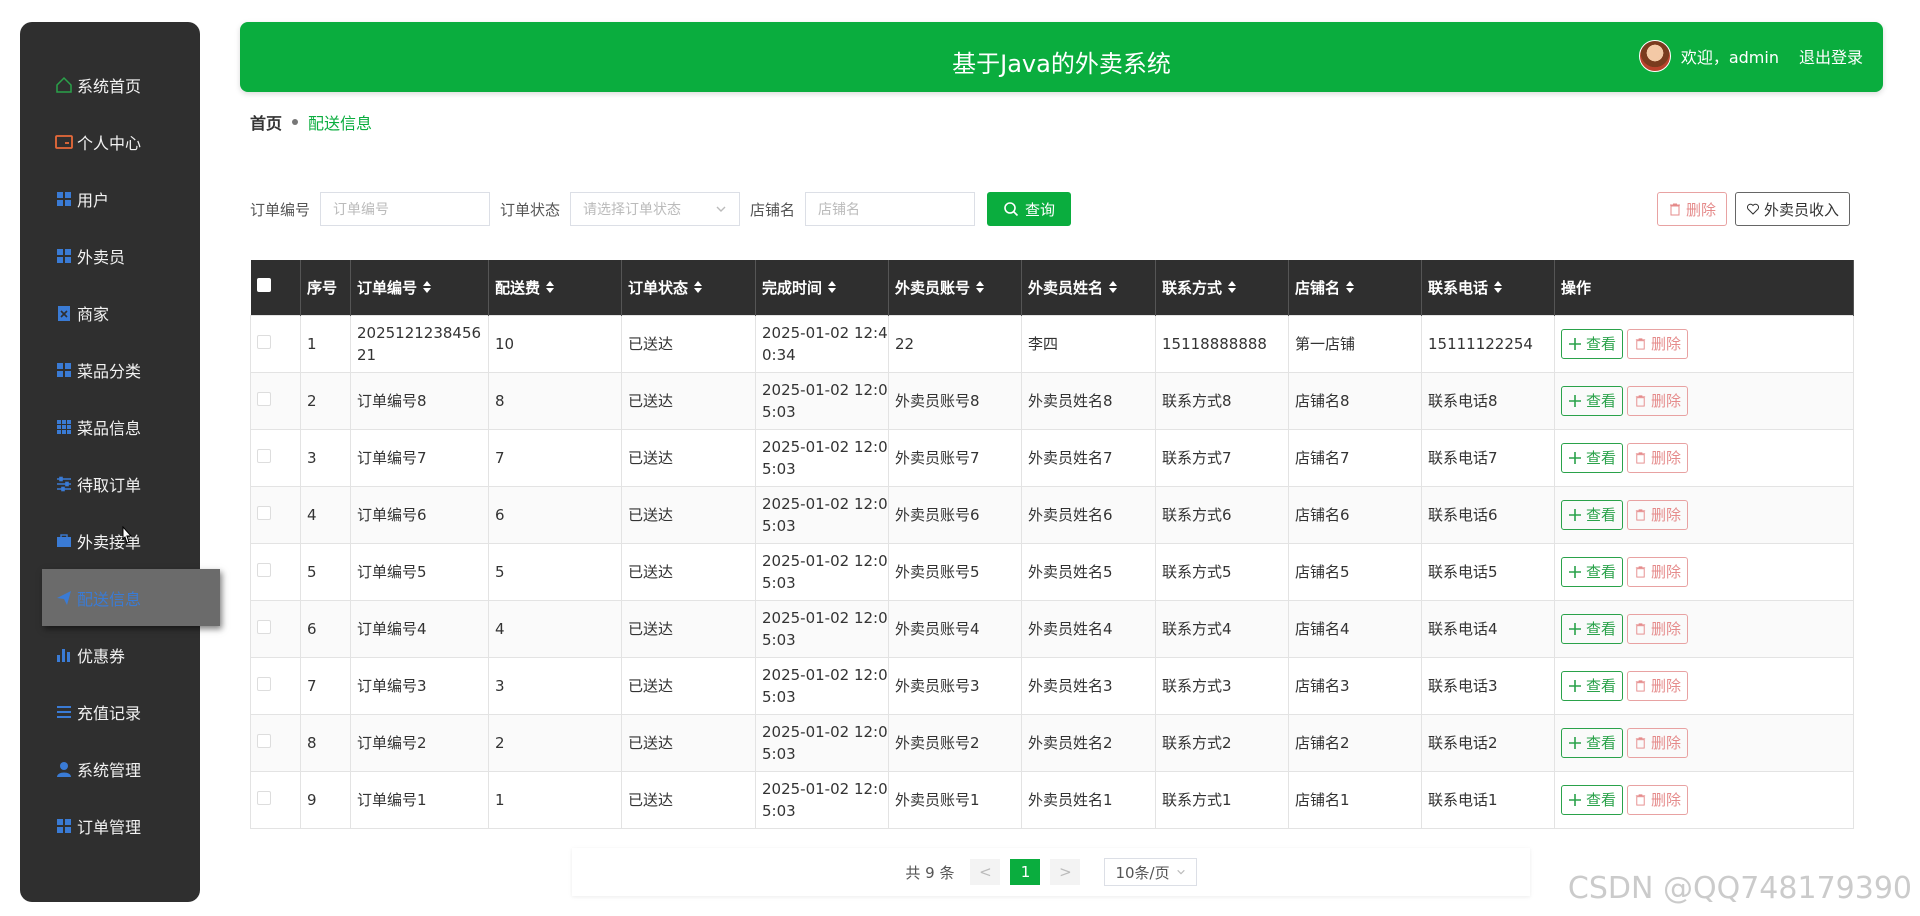  I want to click on breadcrumb-current: 配送信息, so click(340, 123).